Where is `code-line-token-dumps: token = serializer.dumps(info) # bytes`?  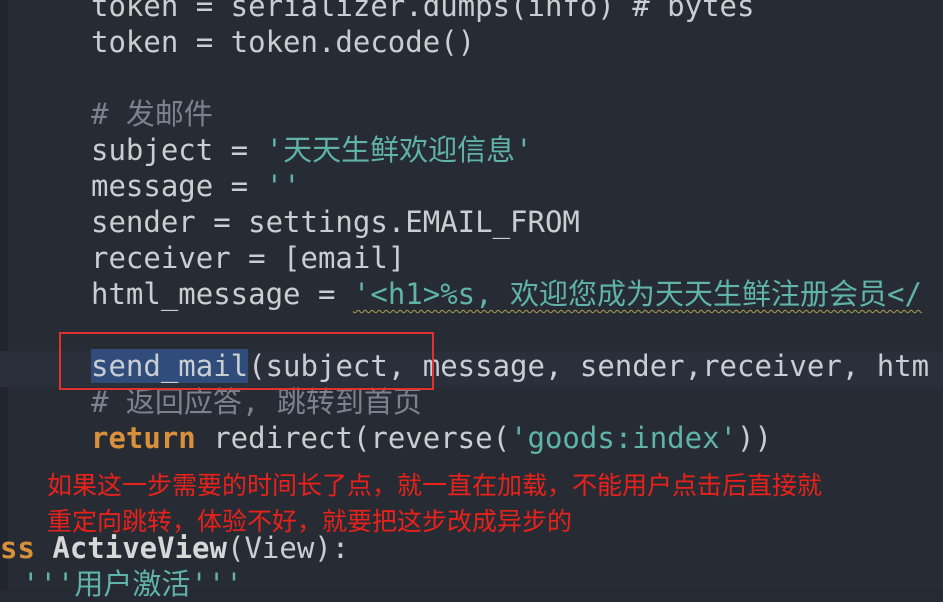
code-line-token-dumps: token = serializer.dumps(info) # bytes is located at coordinates (423, 11).